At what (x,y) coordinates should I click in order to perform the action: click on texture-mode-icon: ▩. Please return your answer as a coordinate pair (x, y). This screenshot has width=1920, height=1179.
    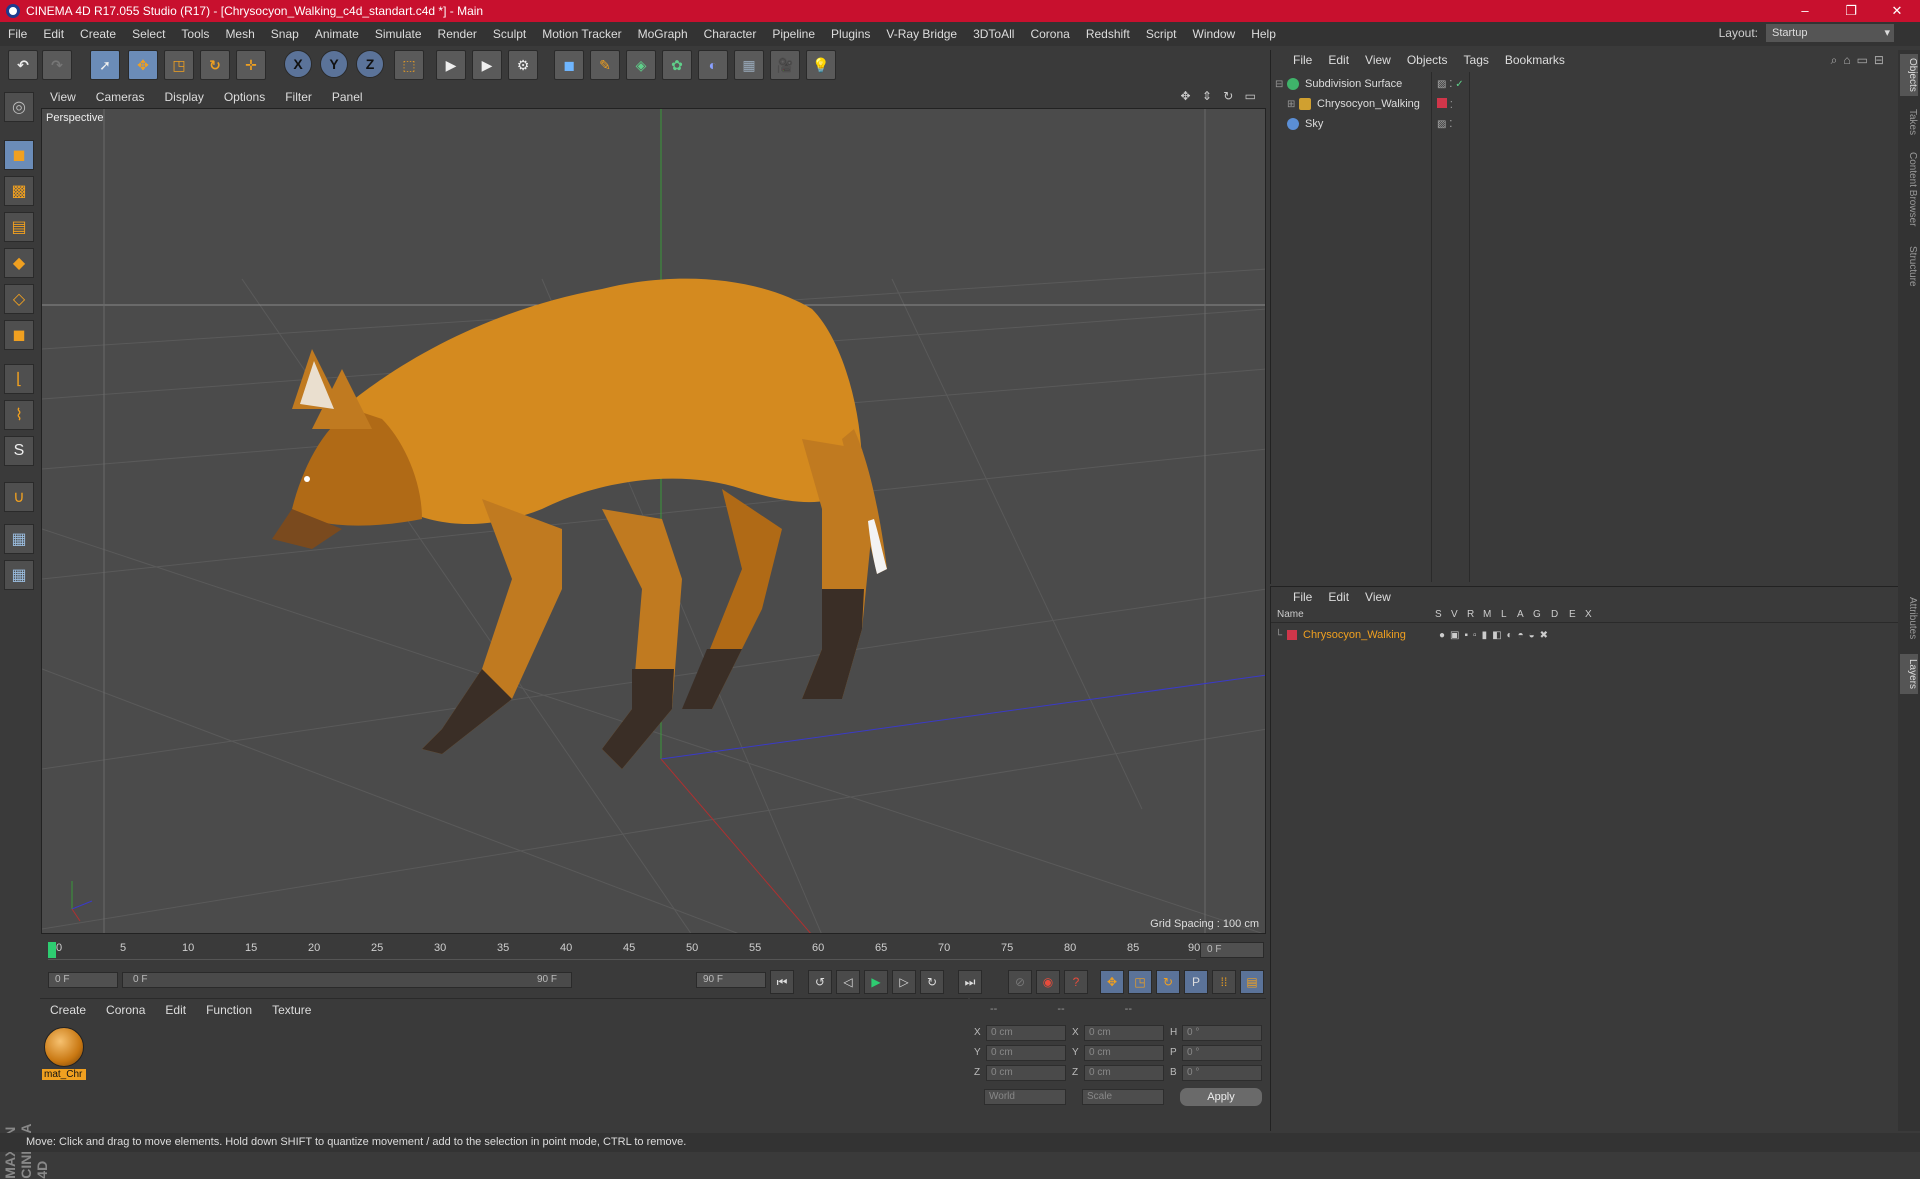
    Looking at the image, I should click on (19, 191).